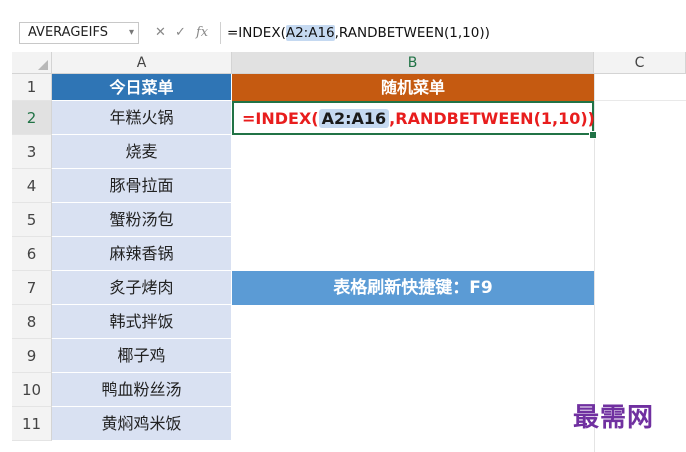 The height and width of the screenshot is (452, 686). Describe the element at coordinates (593, 135) in the screenshot. I see `fill-handle` at that location.